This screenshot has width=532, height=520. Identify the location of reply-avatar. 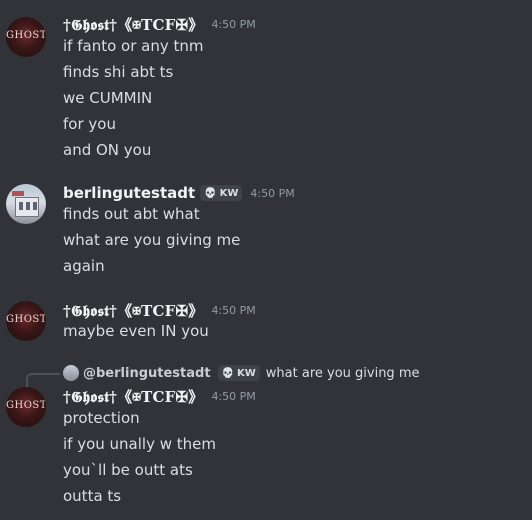
(71, 373).